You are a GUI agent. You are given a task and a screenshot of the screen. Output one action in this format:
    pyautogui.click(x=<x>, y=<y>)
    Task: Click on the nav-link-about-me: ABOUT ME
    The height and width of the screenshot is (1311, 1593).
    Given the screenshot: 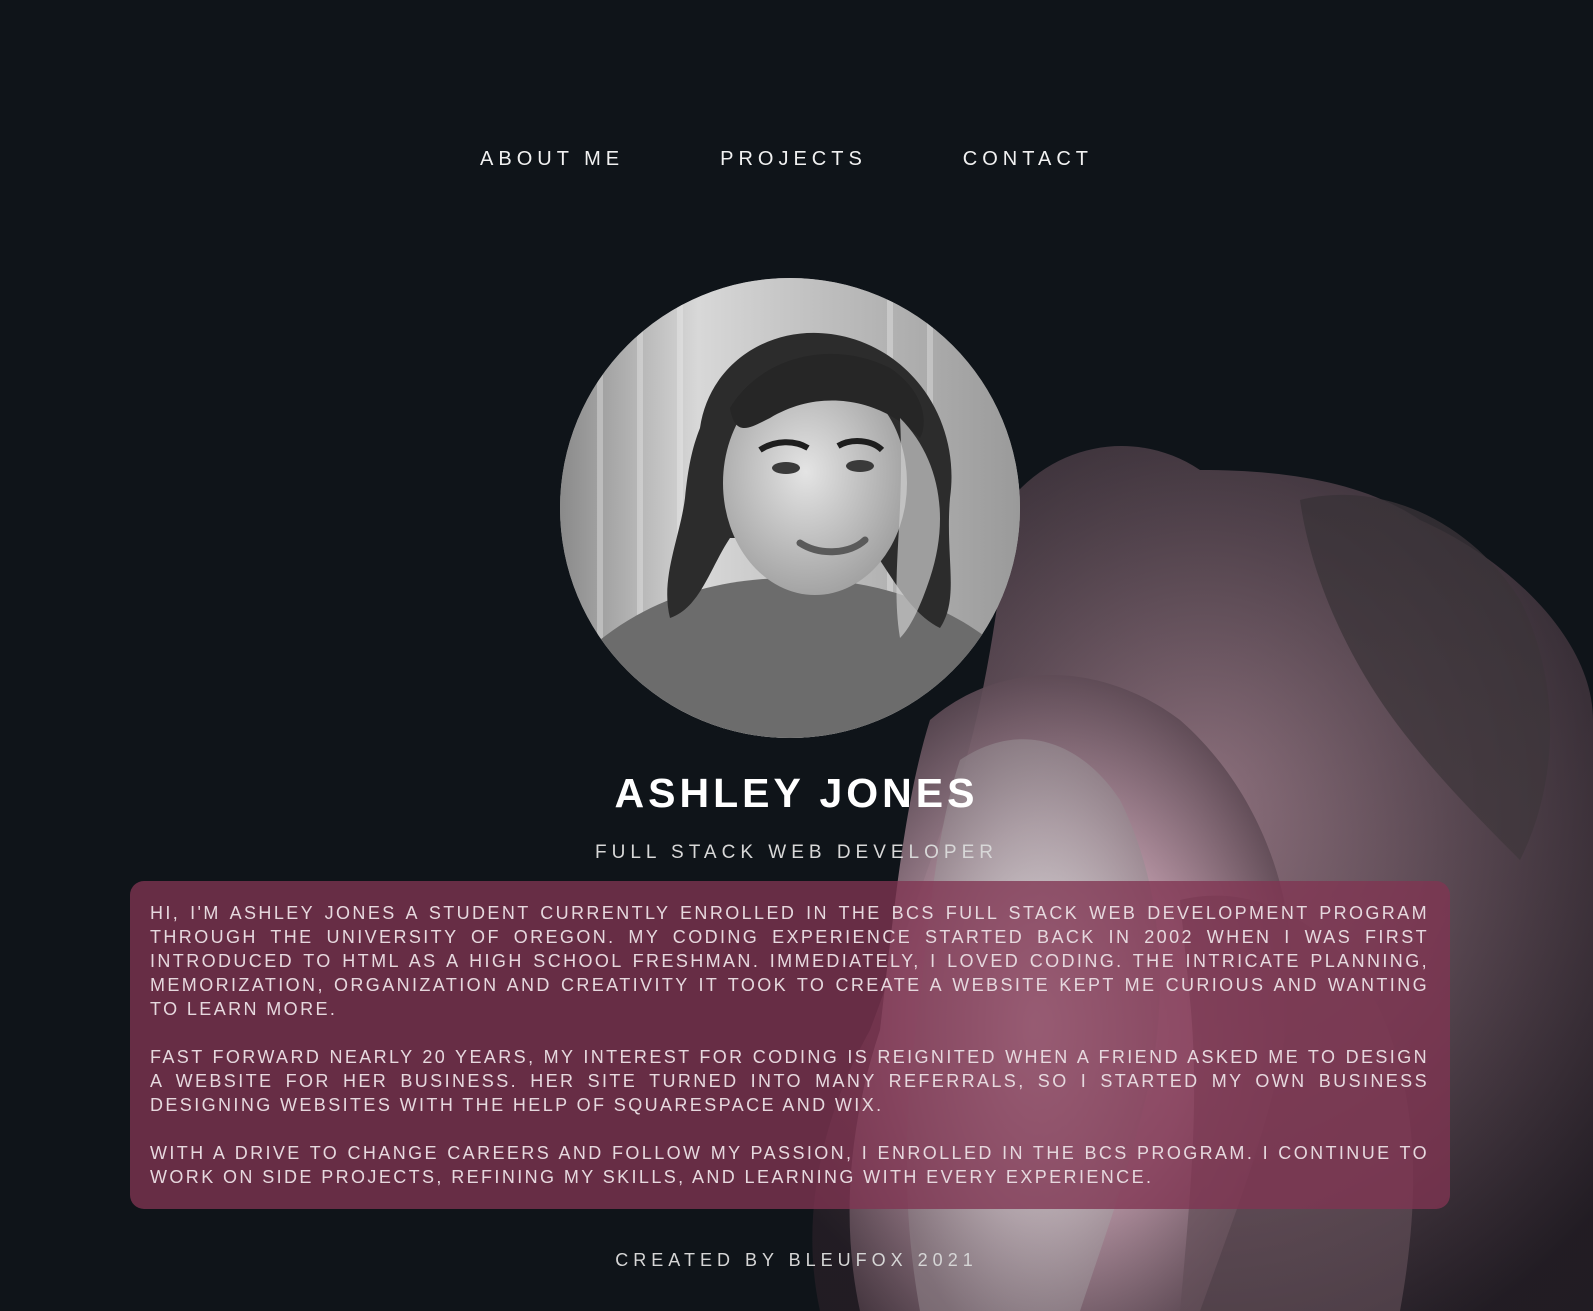 What is the action you would take?
    pyautogui.click(x=552, y=159)
    